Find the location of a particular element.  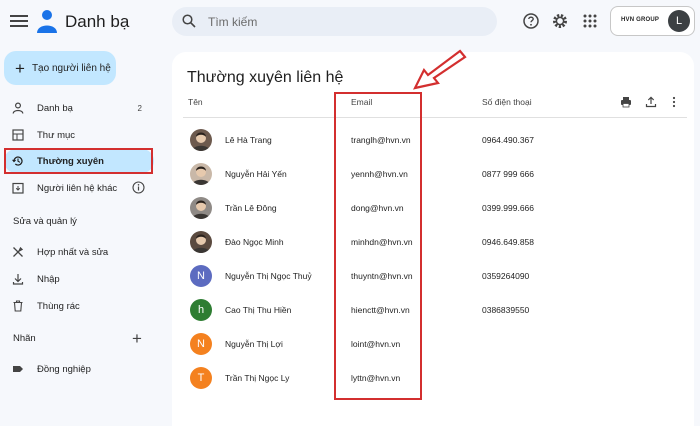

sidebar-item-label-colleagues: Đồng nghiệp is located at coordinates (79, 369).